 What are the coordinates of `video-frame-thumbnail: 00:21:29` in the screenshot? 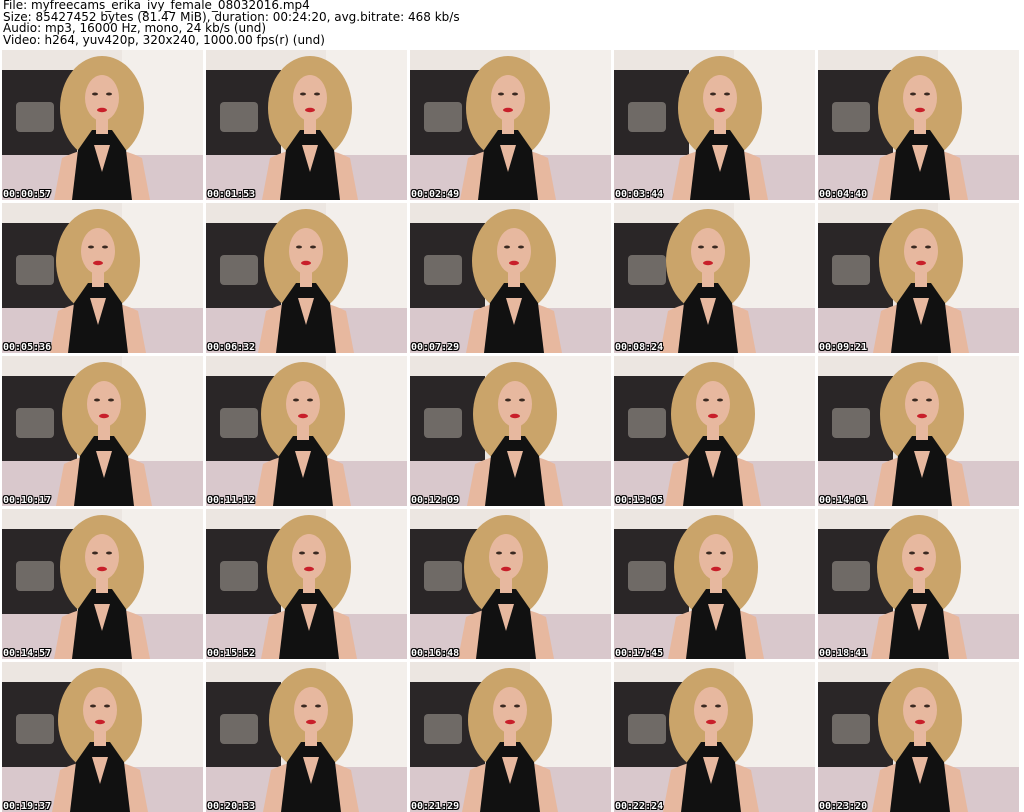 It's located at (510, 737).